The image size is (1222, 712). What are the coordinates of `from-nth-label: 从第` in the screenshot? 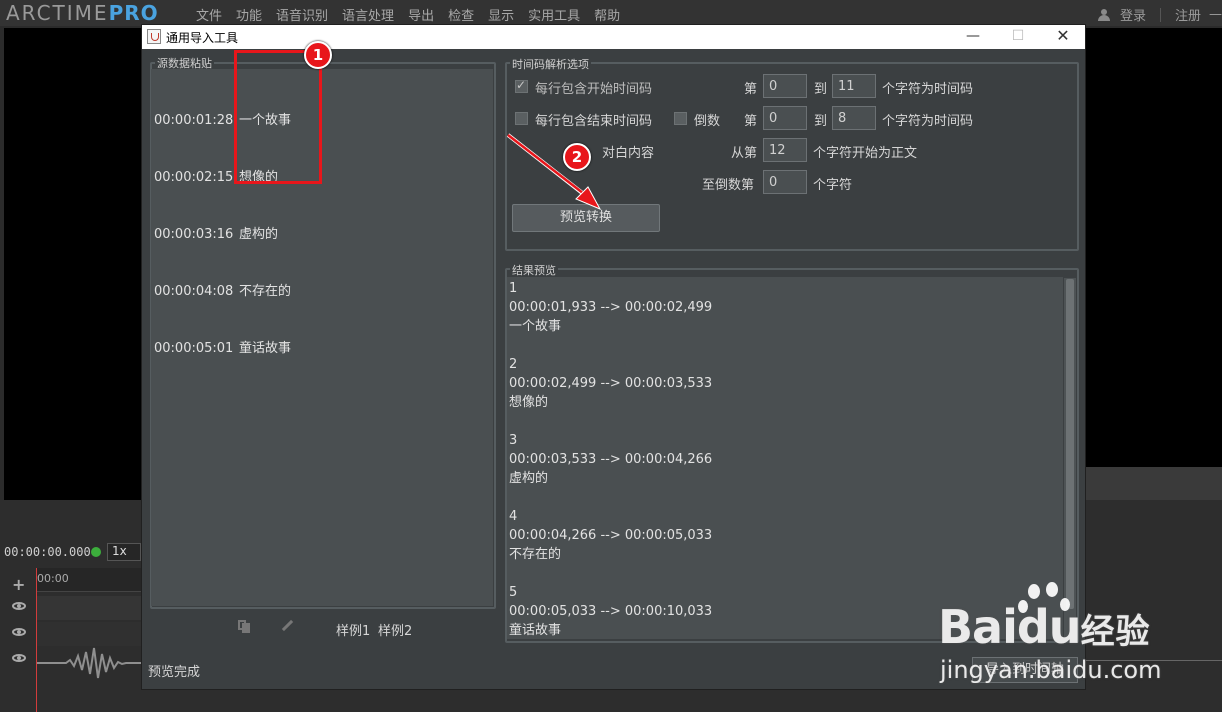 It's located at (744, 153).